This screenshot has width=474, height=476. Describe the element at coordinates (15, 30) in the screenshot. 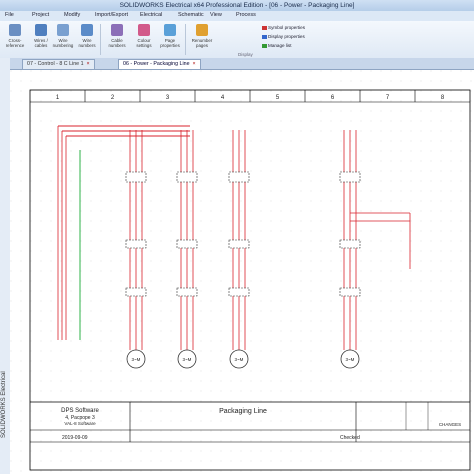

I see `cross-reference-icon` at that location.